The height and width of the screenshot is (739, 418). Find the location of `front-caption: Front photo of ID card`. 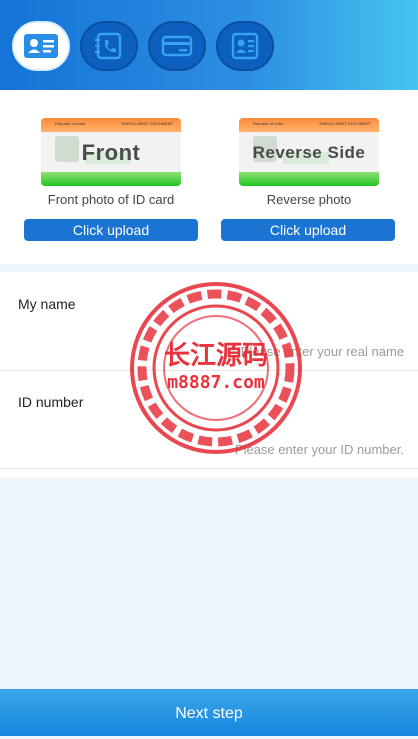

front-caption: Front photo of ID card is located at coordinates (111, 199).